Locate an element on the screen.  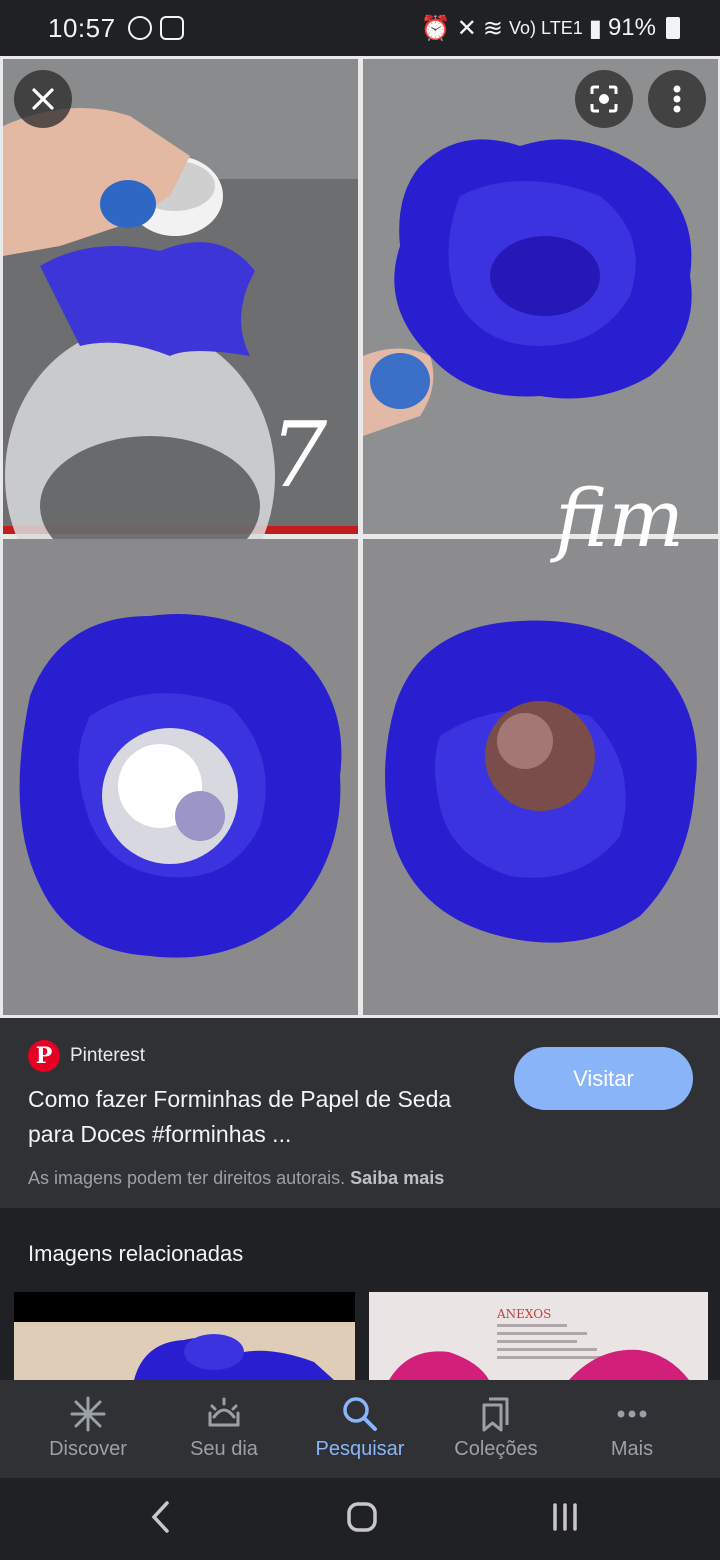
more-horiz-icon is located at coordinates (632, 1414).